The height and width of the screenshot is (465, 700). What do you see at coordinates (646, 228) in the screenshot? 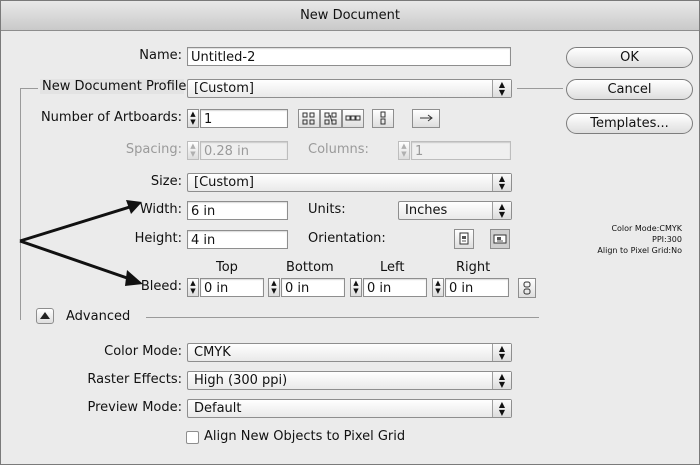
I see `summary-color-mode: Color Mode:CMYK` at bounding box center [646, 228].